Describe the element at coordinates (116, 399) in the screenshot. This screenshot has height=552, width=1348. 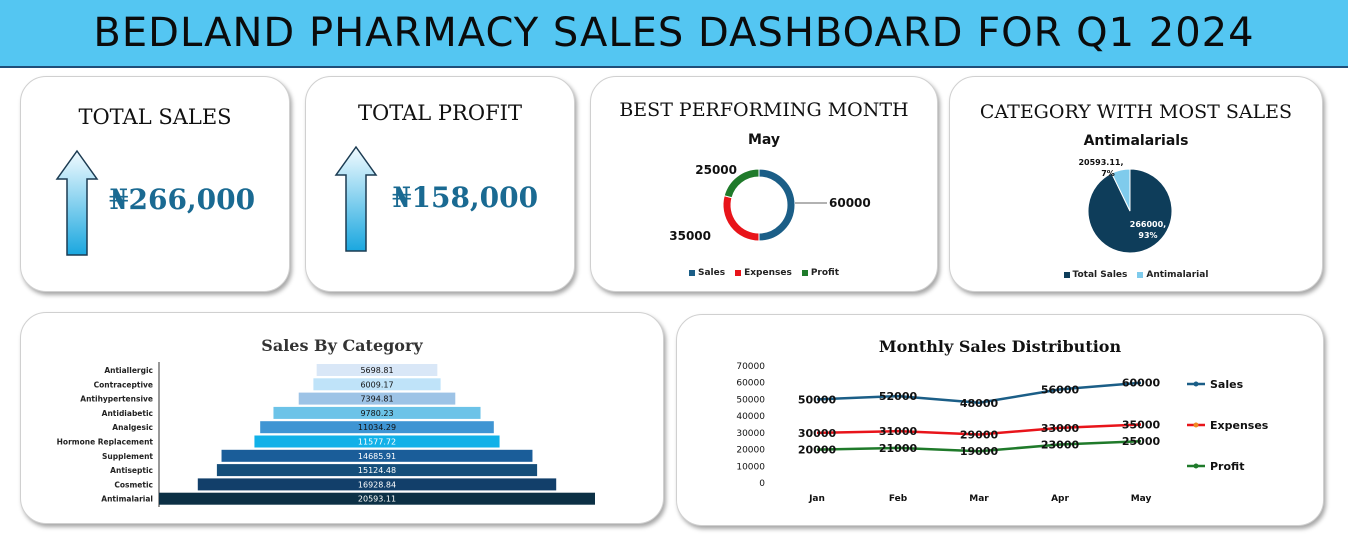
I see `category-label: Antihypertensive` at that location.